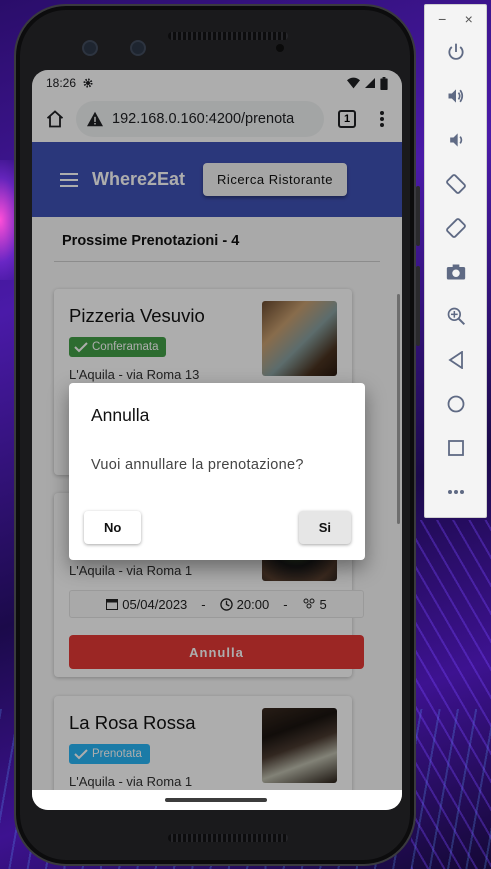 The width and height of the screenshot is (491, 869). I want to click on volume-side-button, so click(418, 306).